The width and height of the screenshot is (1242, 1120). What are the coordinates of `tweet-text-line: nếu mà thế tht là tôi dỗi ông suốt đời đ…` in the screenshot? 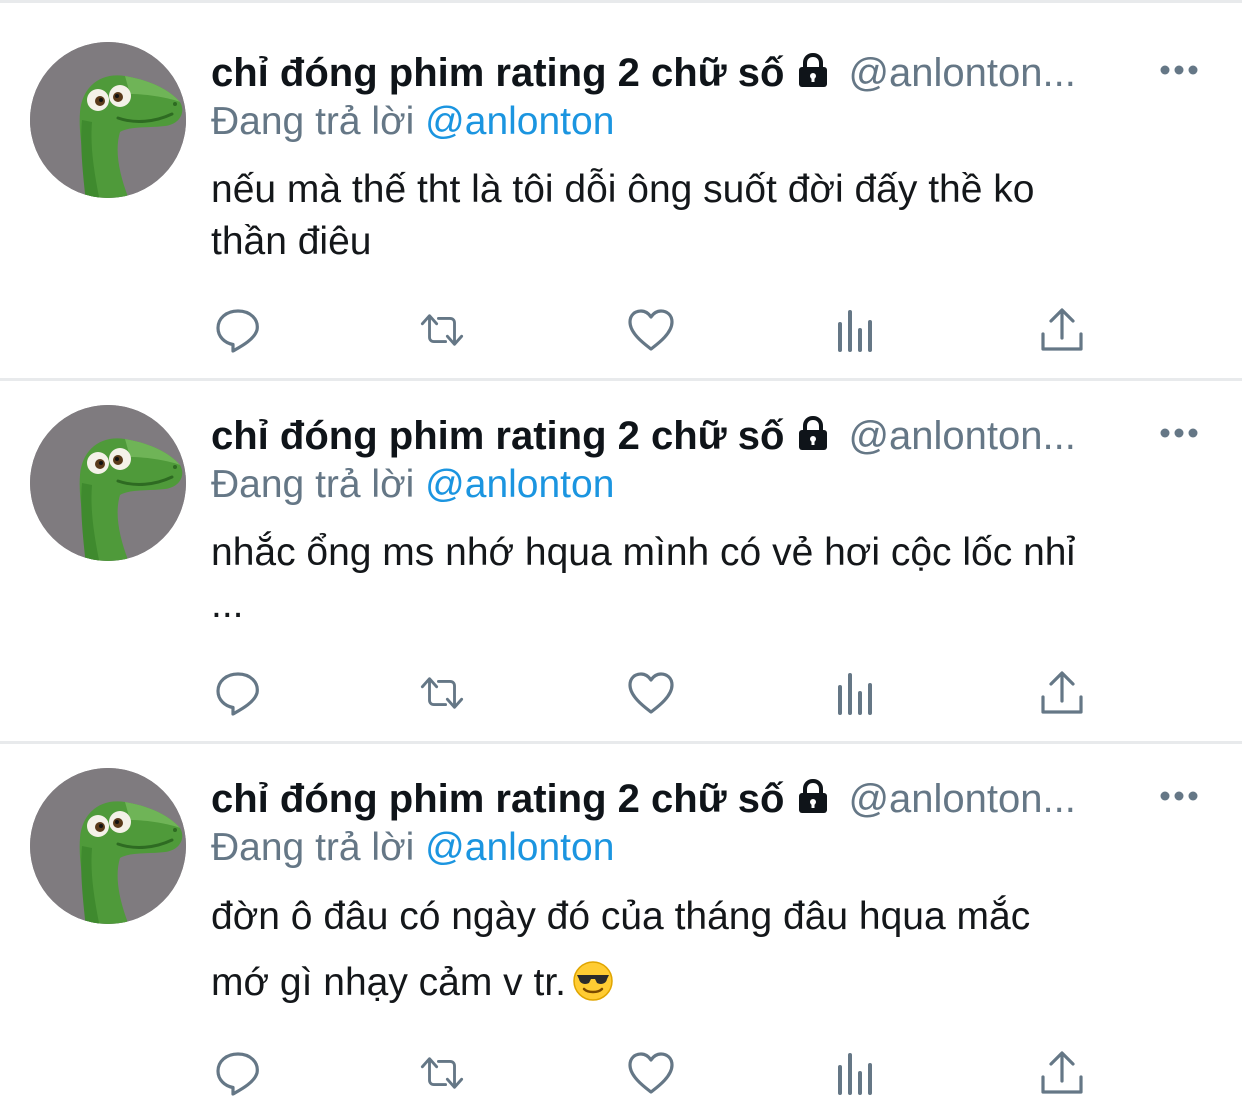 It's located at (623, 189).